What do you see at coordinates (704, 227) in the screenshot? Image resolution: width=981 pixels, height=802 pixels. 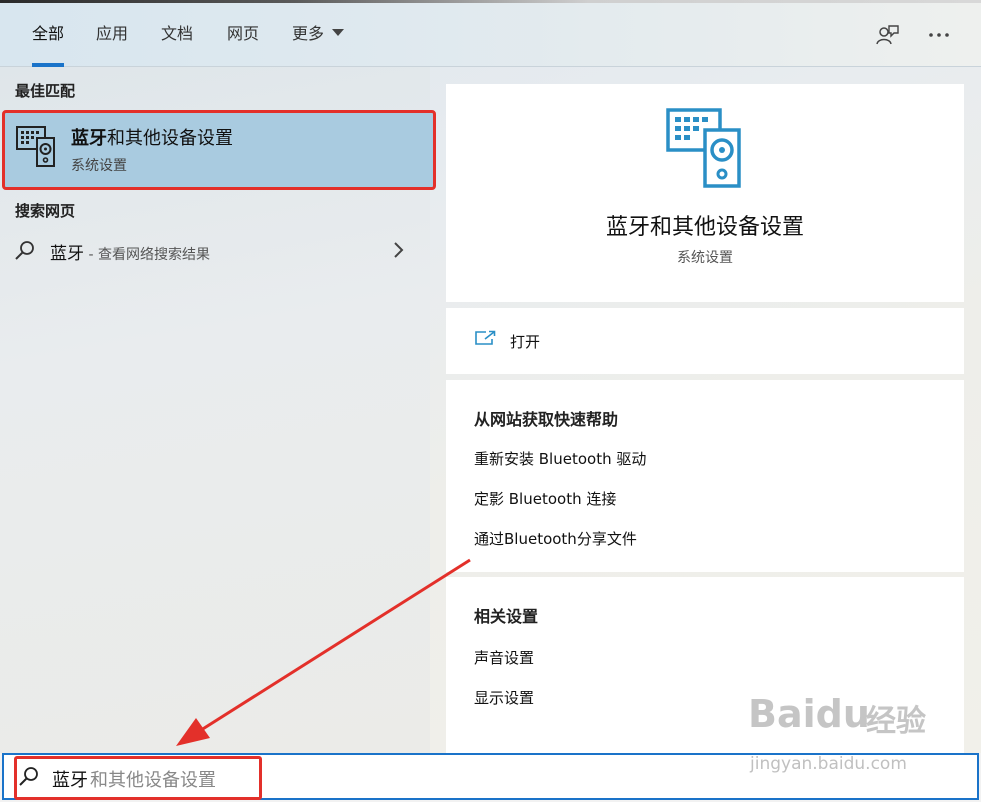 I see `detail-title: 蓝牙和其他设备设置` at bounding box center [704, 227].